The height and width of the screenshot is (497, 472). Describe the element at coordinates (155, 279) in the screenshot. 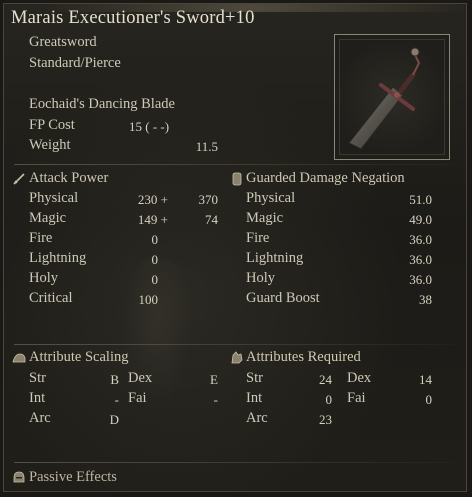

I see `attack-base-holy: 0` at that location.